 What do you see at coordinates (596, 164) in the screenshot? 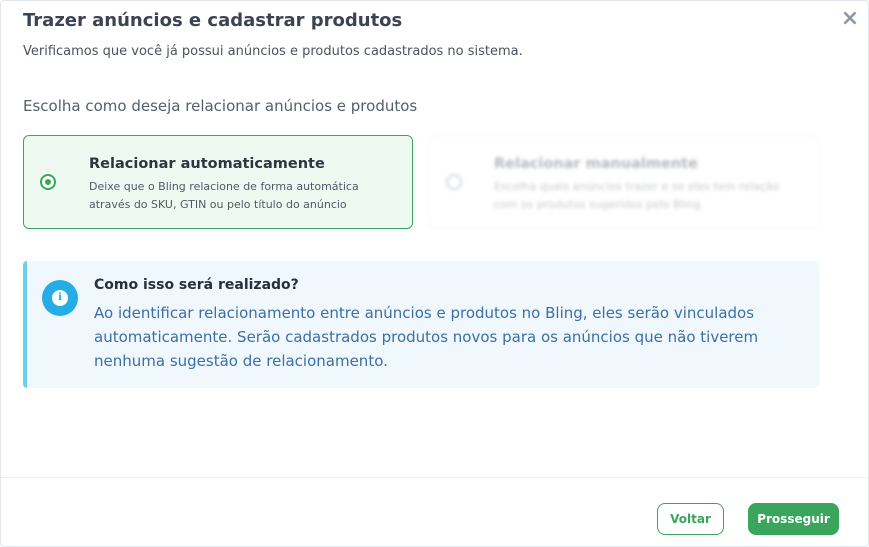
I see `option-title-manual: Relacionar manualmente` at bounding box center [596, 164].